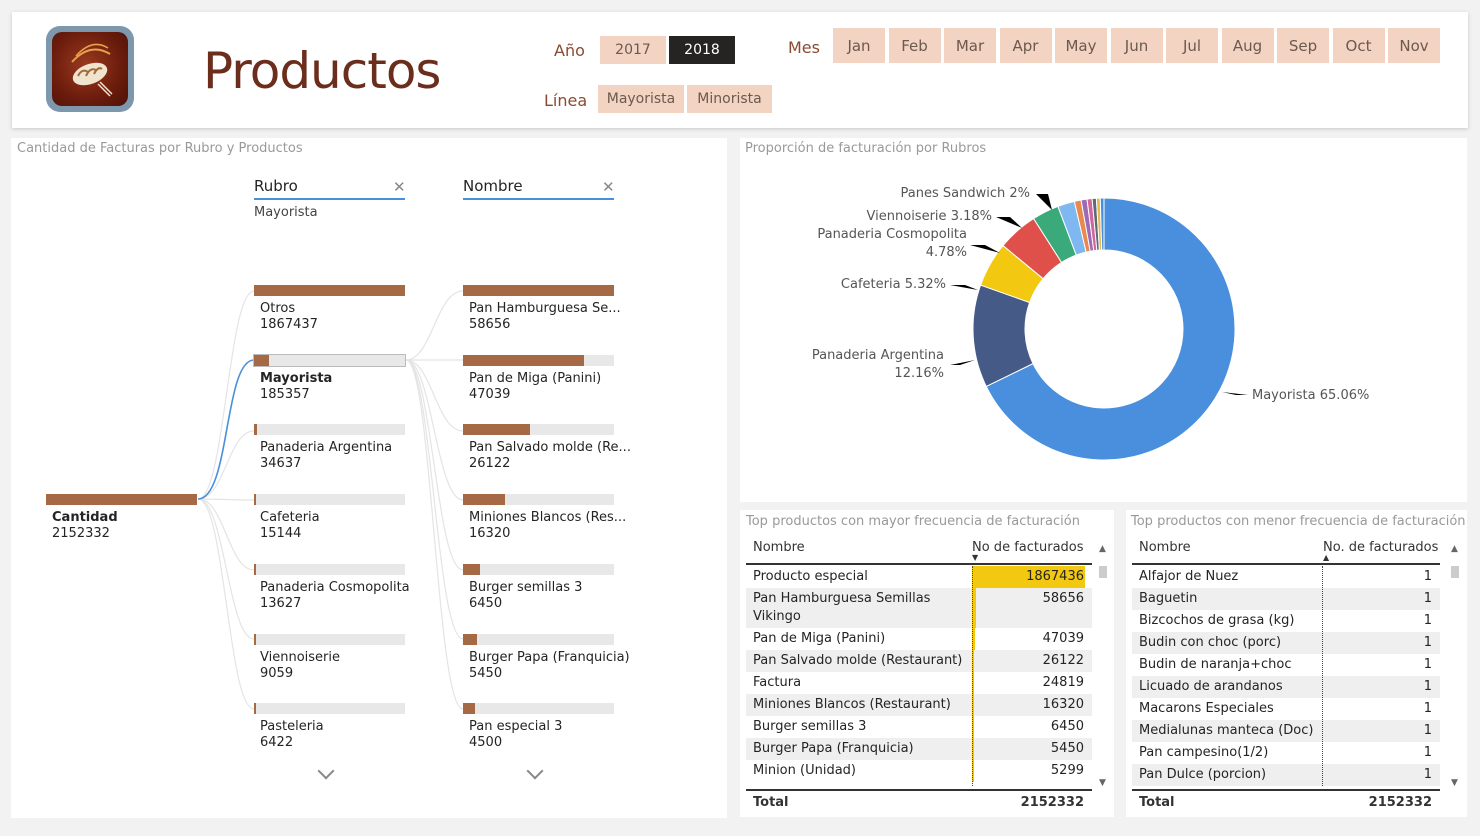 This screenshot has width=1480, height=836. Describe the element at coordinates (1055, 576) in the screenshot. I see `cell-value: 1867436` at that location.